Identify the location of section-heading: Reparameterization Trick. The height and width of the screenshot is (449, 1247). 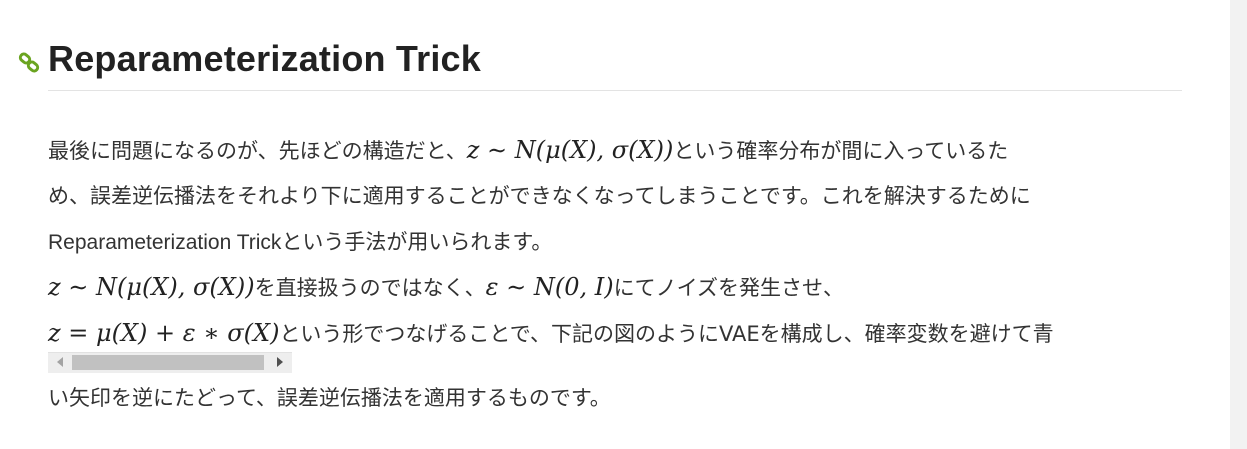
(249, 59).